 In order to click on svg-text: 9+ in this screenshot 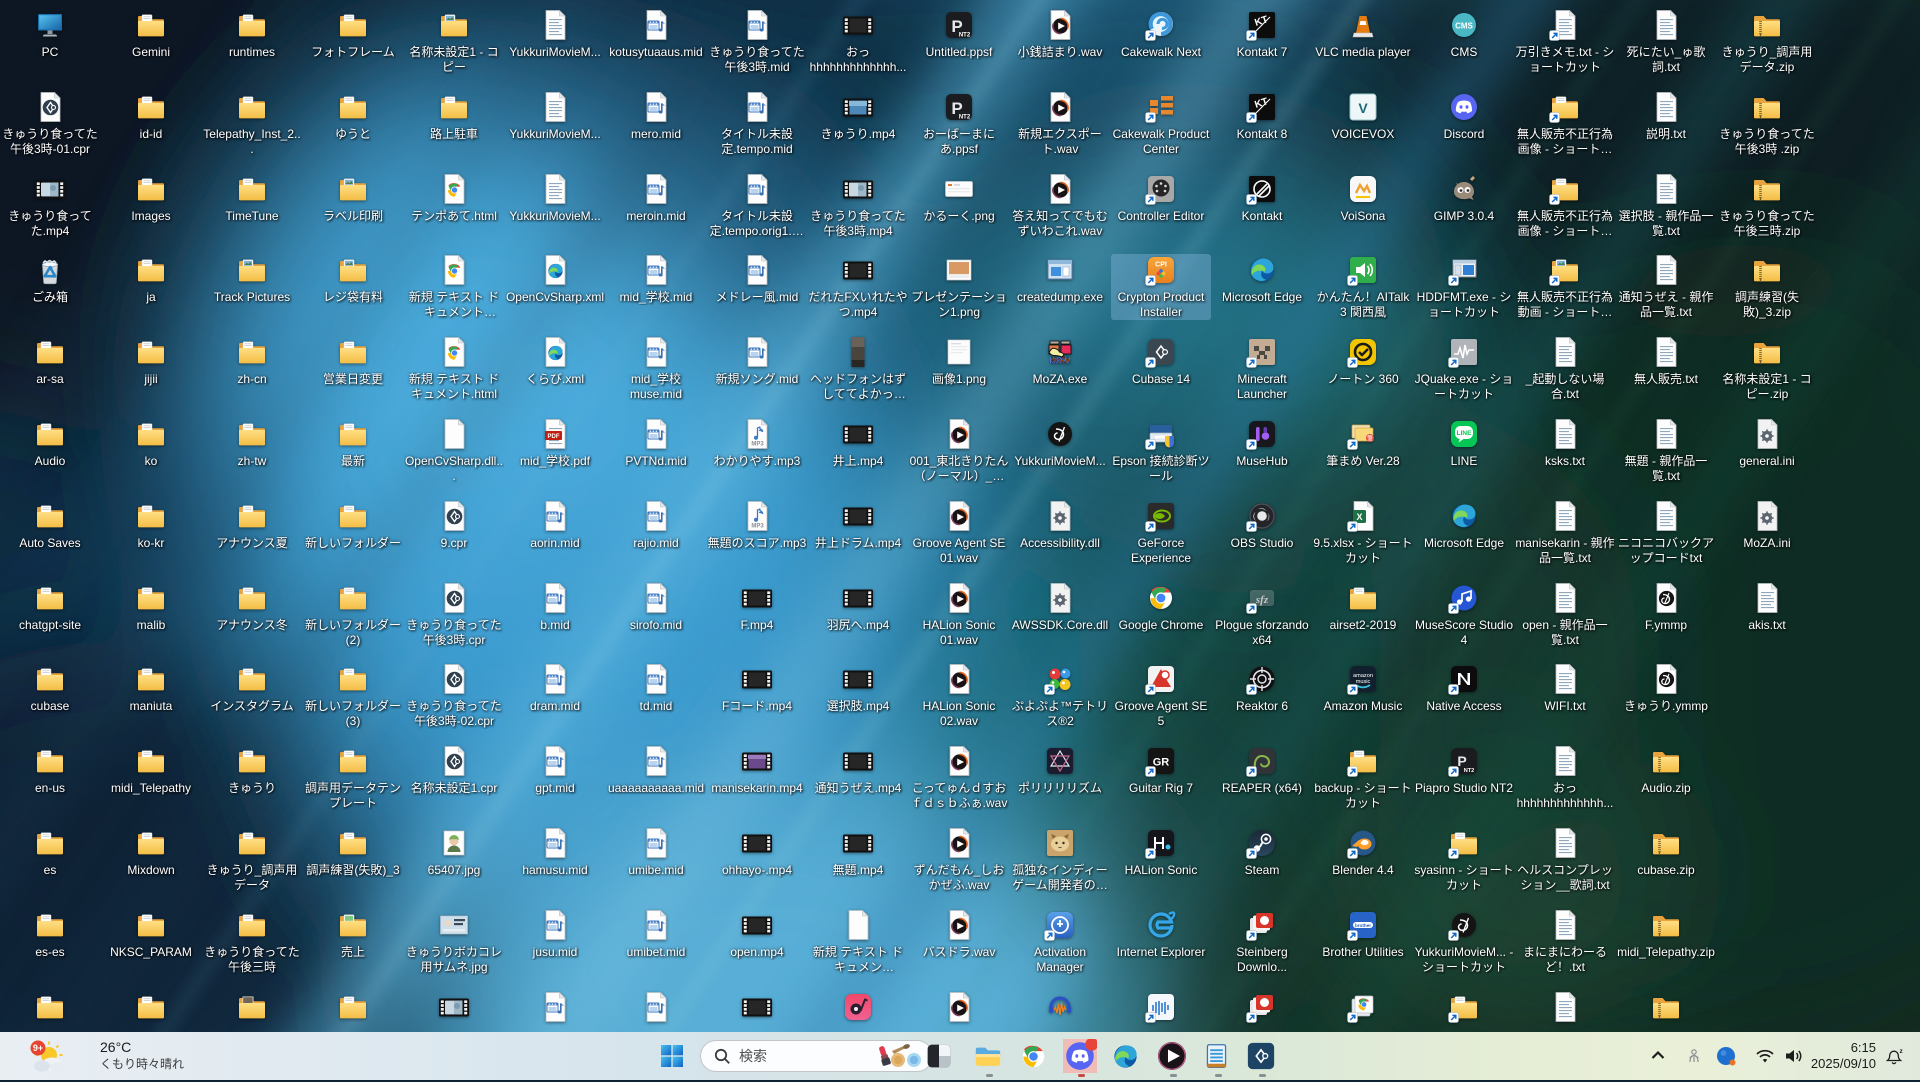, I will do `click(38, 1048)`.